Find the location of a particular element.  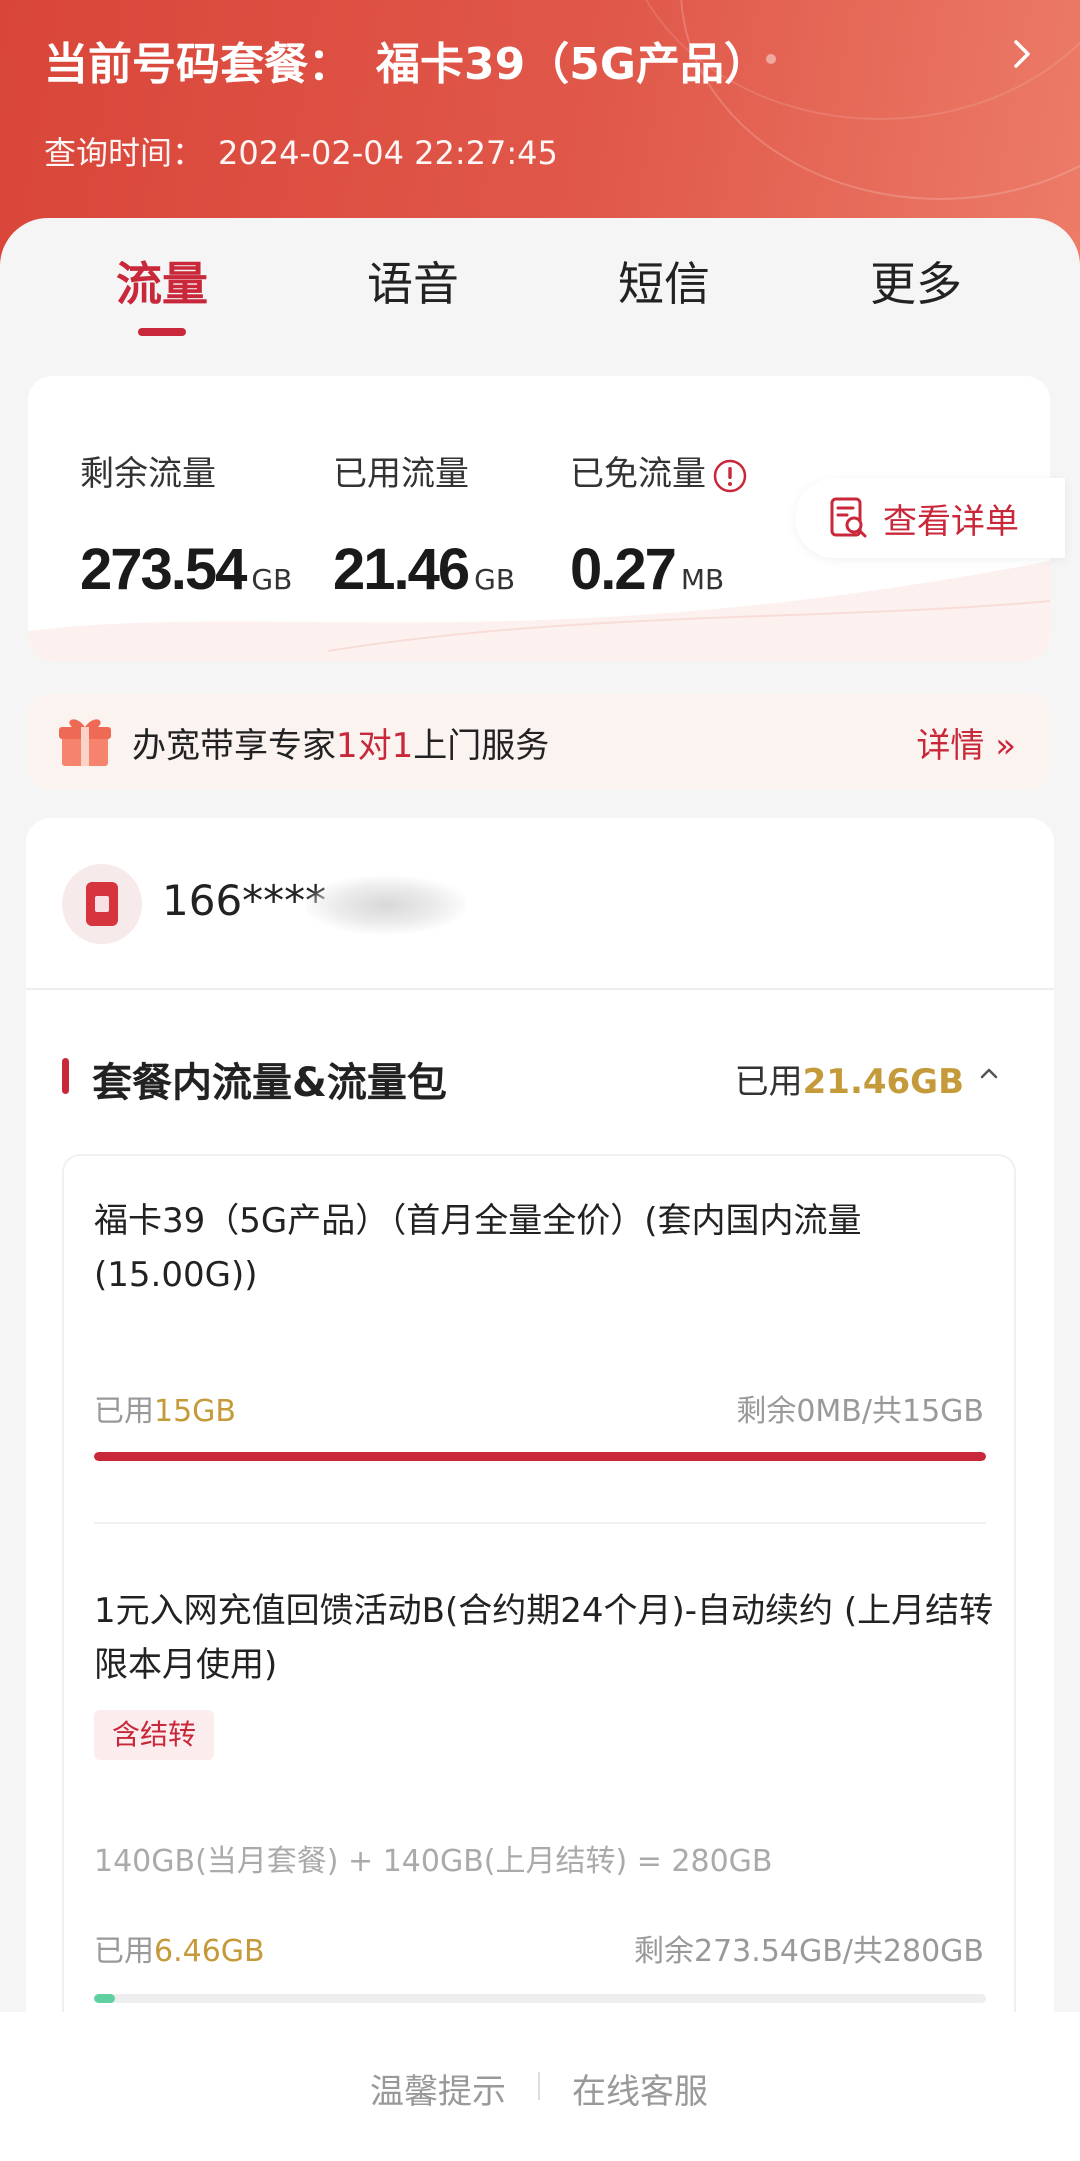

masked-digits is located at coordinates (386, 905).